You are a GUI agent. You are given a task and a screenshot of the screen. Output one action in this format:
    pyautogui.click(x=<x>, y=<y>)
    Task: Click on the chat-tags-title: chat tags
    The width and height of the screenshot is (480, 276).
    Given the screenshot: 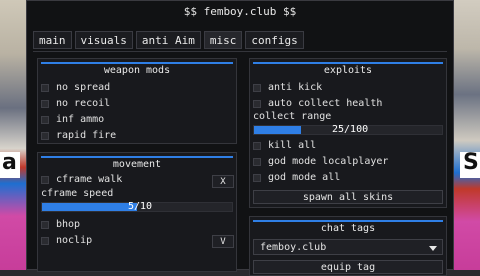 What is the action you would take?
    pyautogui.click(x=348, y=228)
    